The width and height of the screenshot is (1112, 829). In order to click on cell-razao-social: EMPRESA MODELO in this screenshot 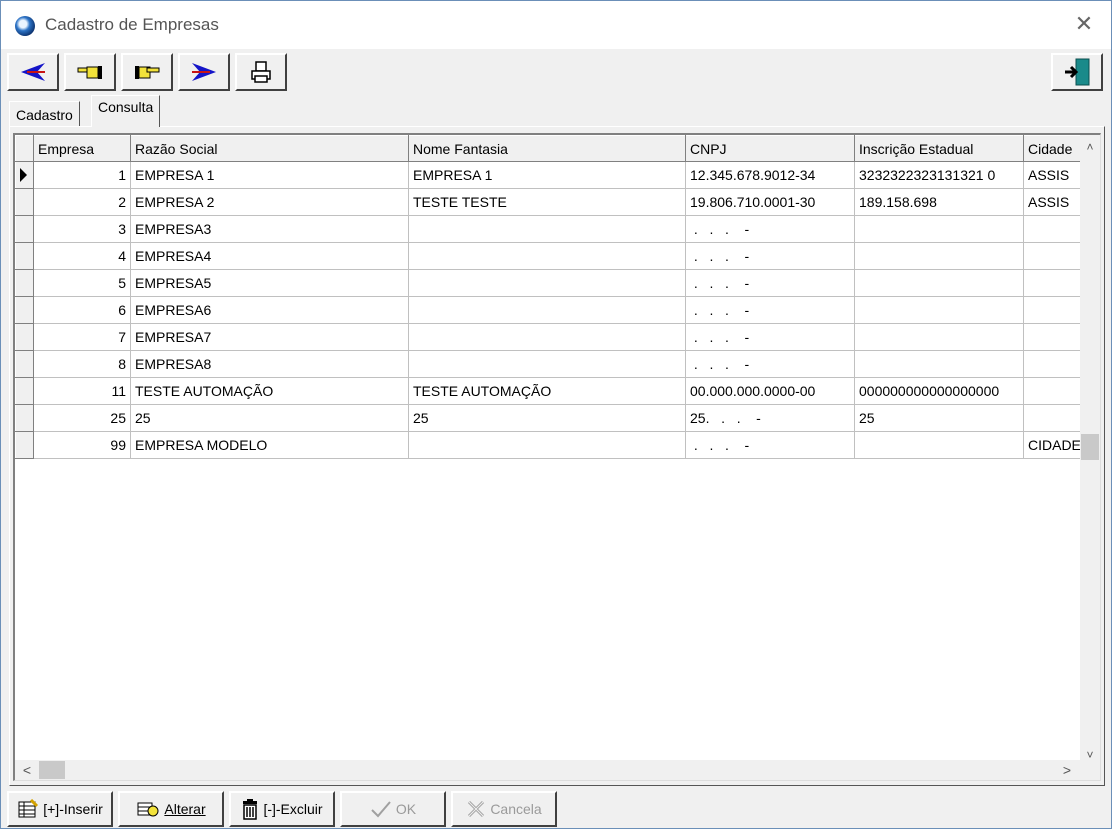, I will do `click(269, 445)`.